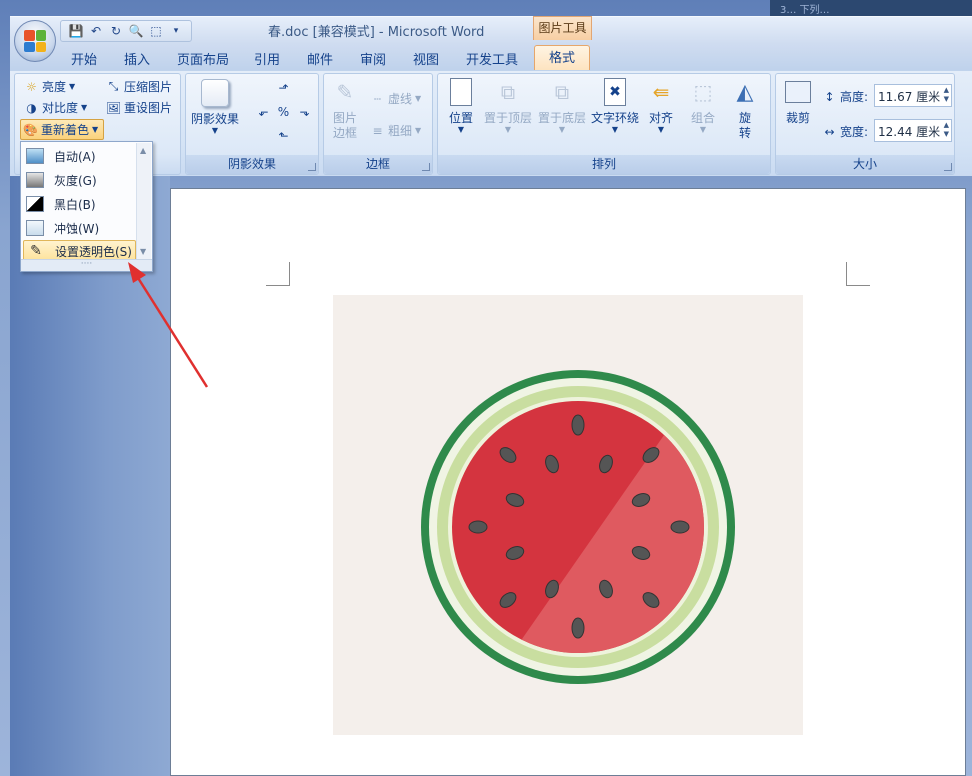 This screenshot has height=776, width=972. Describe the element at coordinates (865, 164) in the screenshot. I see `size-group-label: 大小` at that location.